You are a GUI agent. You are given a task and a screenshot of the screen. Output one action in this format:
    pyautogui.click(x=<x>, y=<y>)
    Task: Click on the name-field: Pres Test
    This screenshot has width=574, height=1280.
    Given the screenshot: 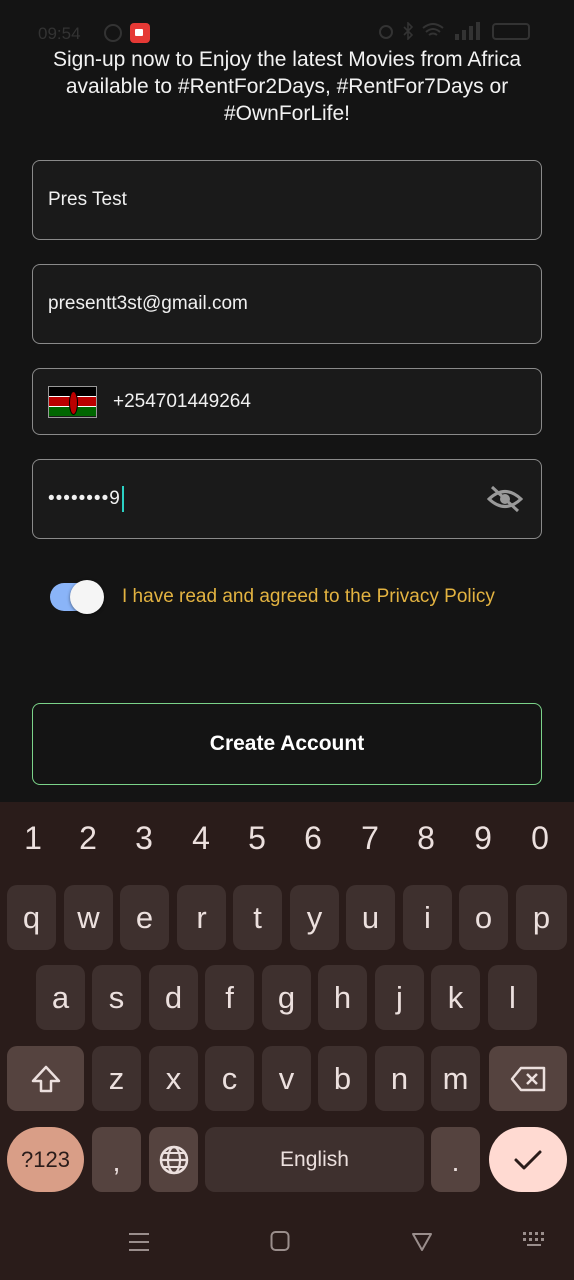 What is the action you would take?
    pyautogui.click(x=287, y=200)
    